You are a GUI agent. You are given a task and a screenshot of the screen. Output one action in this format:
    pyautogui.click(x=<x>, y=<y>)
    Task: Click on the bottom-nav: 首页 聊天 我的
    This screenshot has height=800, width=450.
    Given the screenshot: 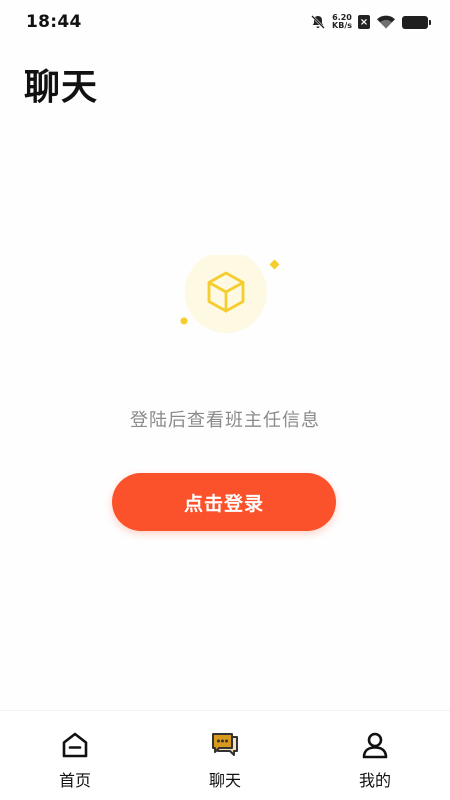 What is the action you would take?
    pyautogui.click(x=225, y=755)
    